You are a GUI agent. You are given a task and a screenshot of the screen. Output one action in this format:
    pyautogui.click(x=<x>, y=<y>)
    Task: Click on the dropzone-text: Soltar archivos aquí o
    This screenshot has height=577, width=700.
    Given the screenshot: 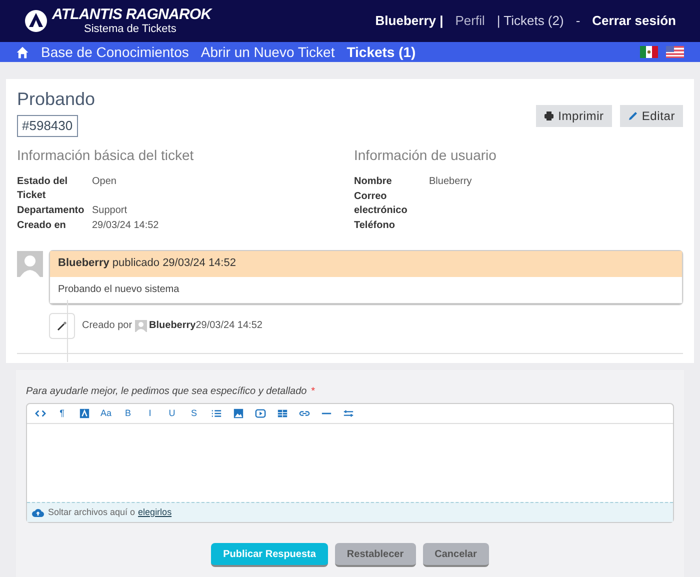 What is the action you would take?
    pyautogui.click(x=92, y=512)
    